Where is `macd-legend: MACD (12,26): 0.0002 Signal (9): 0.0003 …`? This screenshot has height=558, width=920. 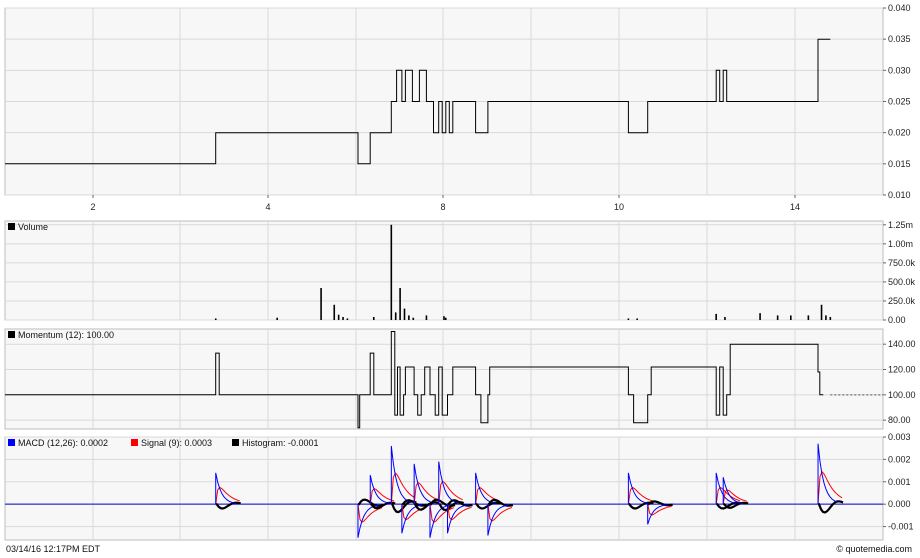 macd-legend: MACD (12,26): 0.0002 Signal (9): 0.0003 … is located at coordinates (163, 443).